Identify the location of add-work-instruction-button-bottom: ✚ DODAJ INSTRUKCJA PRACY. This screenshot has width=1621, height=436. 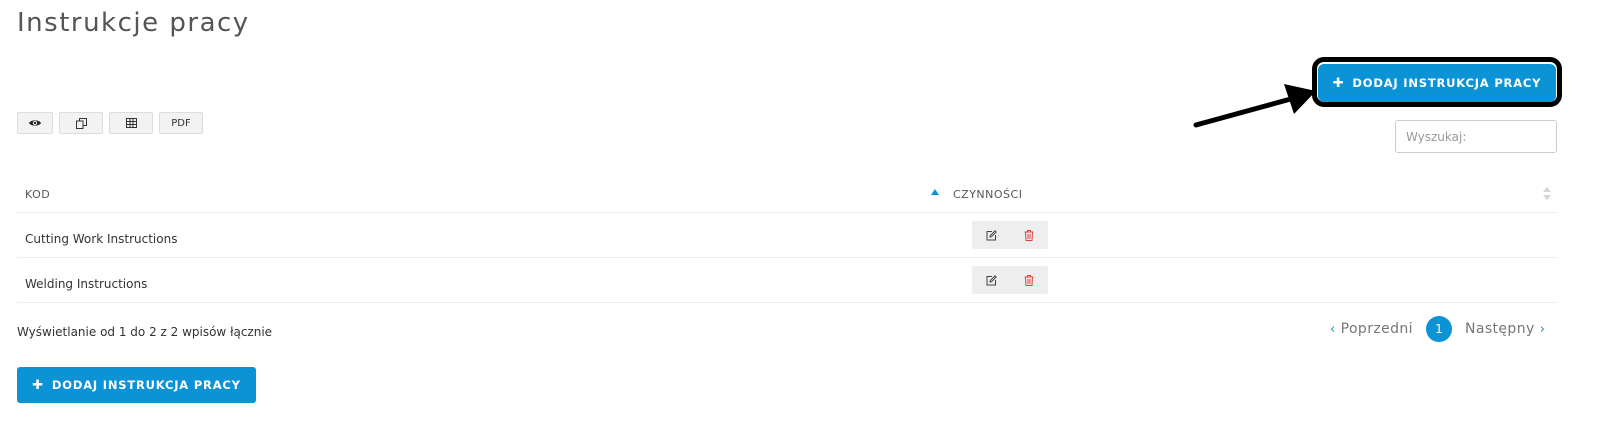
(136, 385).